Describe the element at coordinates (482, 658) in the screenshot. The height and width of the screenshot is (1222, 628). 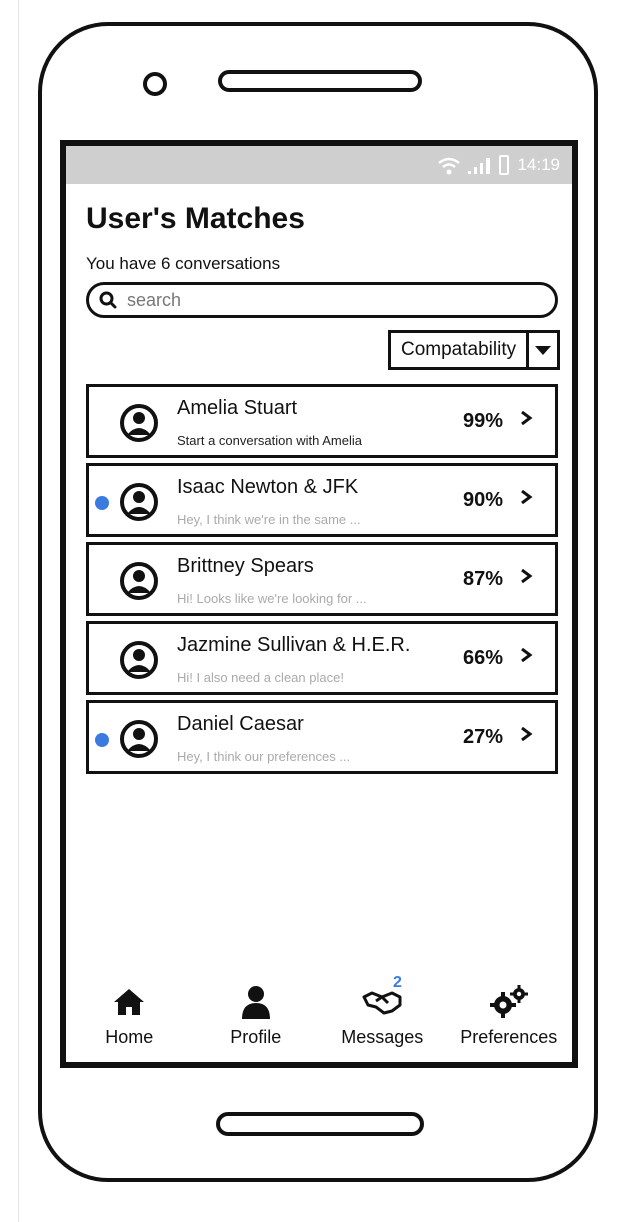
I see `match-percent: 66%` at that location.